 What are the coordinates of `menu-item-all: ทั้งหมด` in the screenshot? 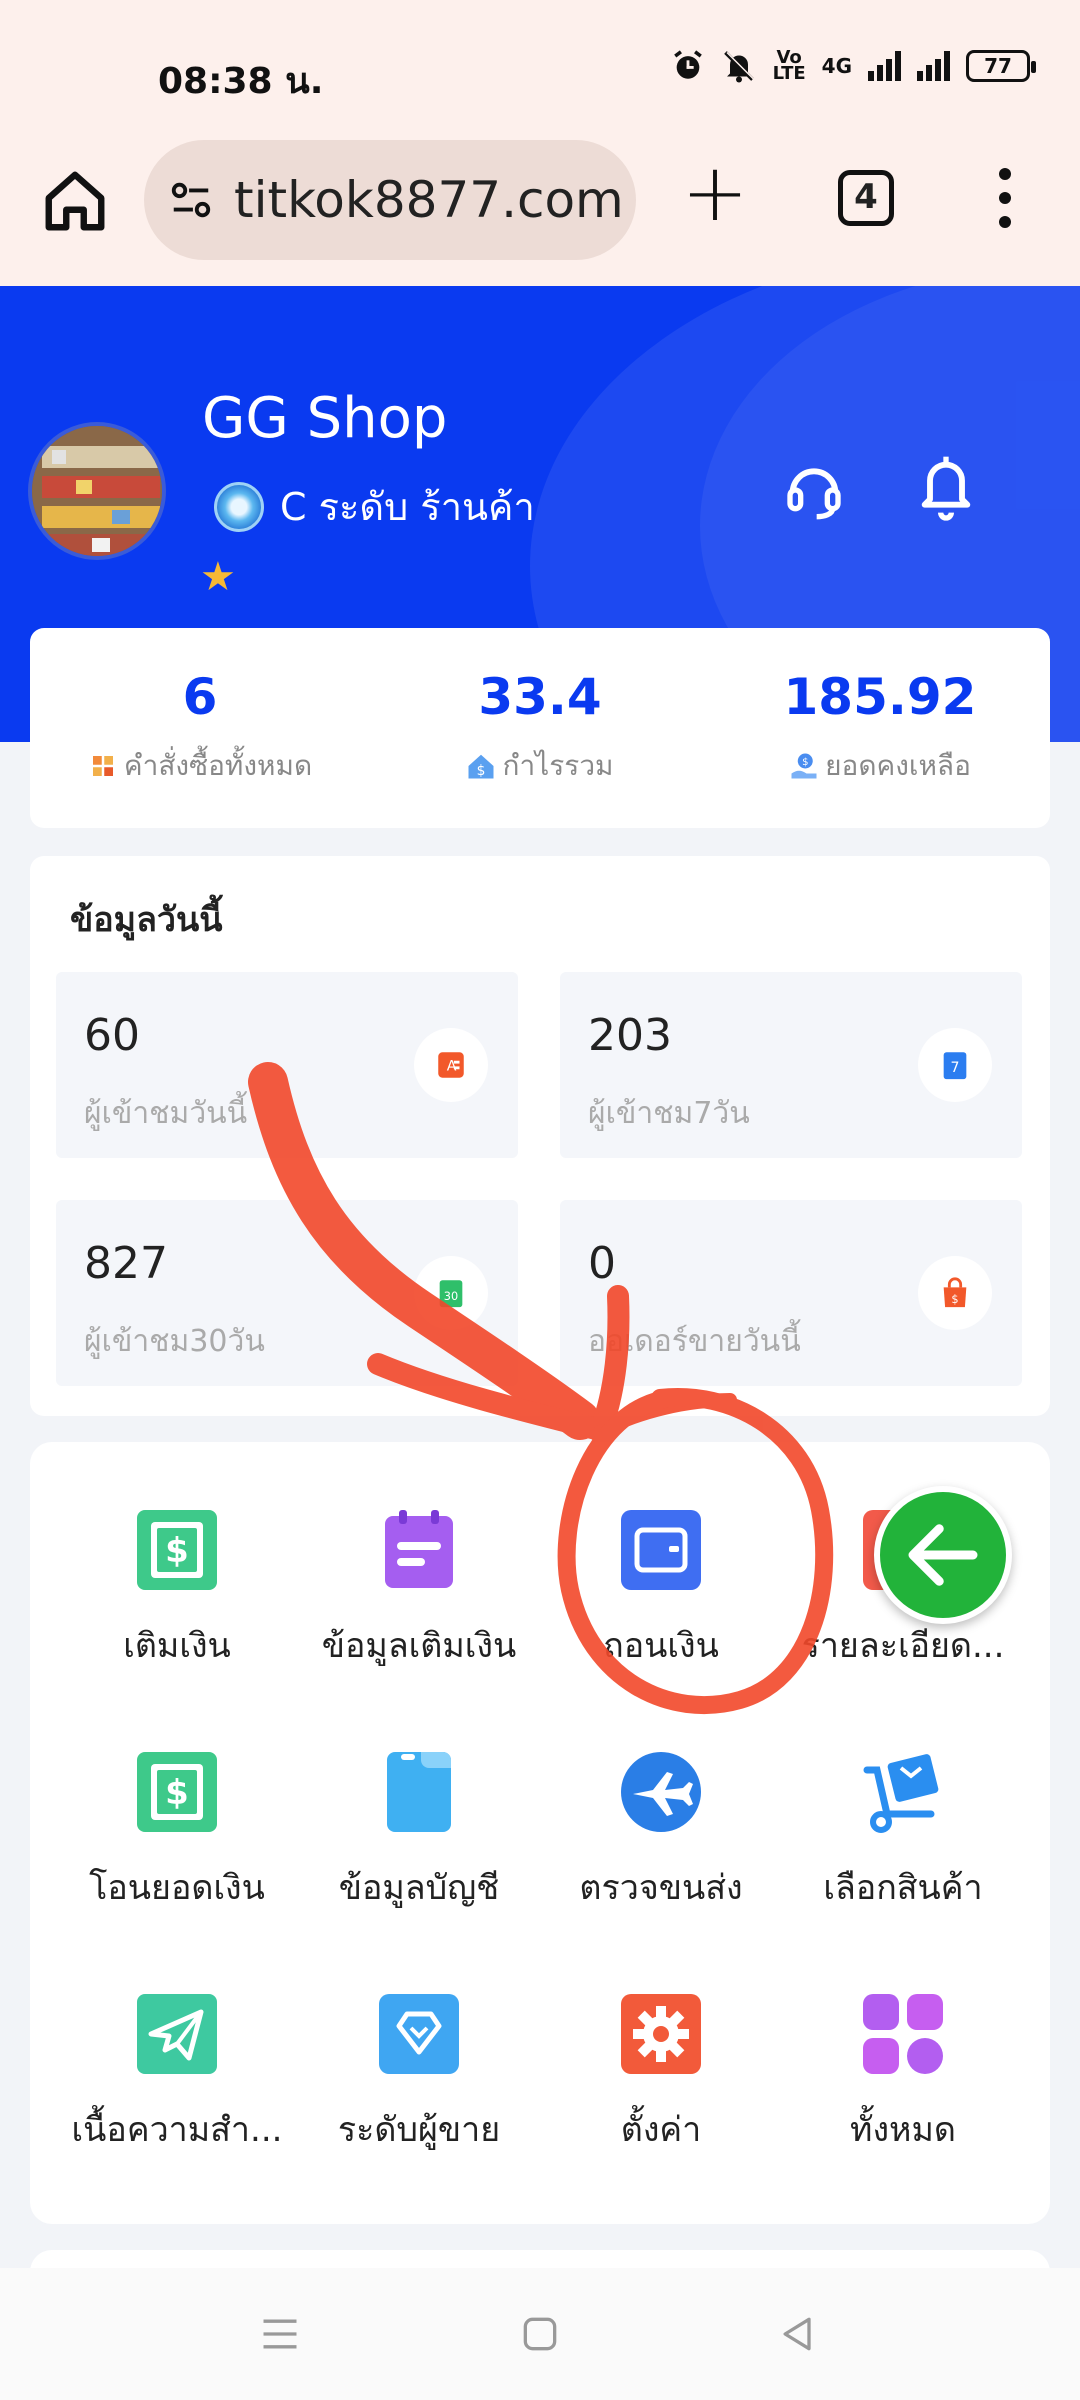 It's located at (903, 2064).